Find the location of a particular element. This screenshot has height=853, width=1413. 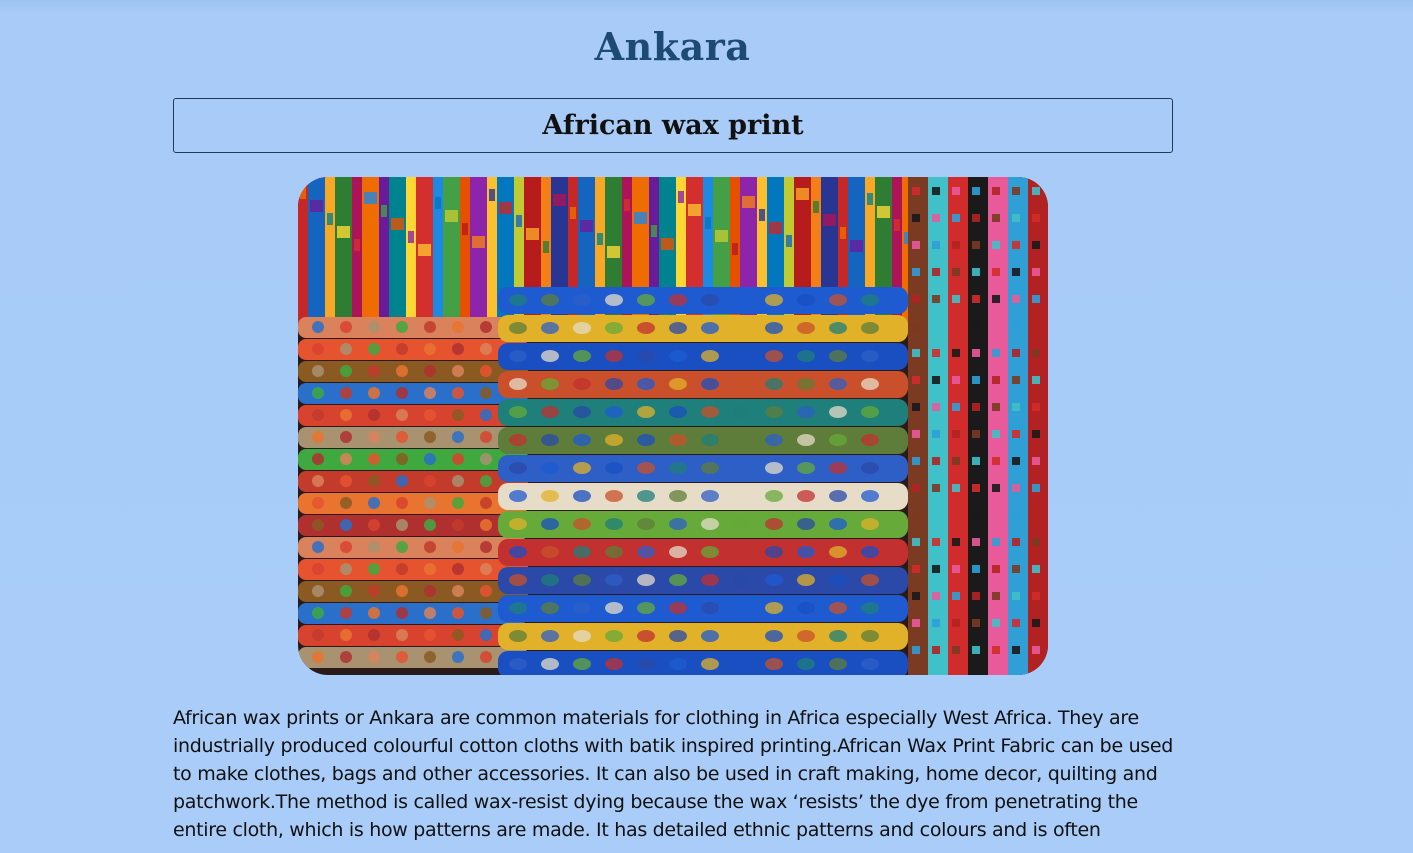

subtitle-box: African wax print is located at coordinates (673, 125).